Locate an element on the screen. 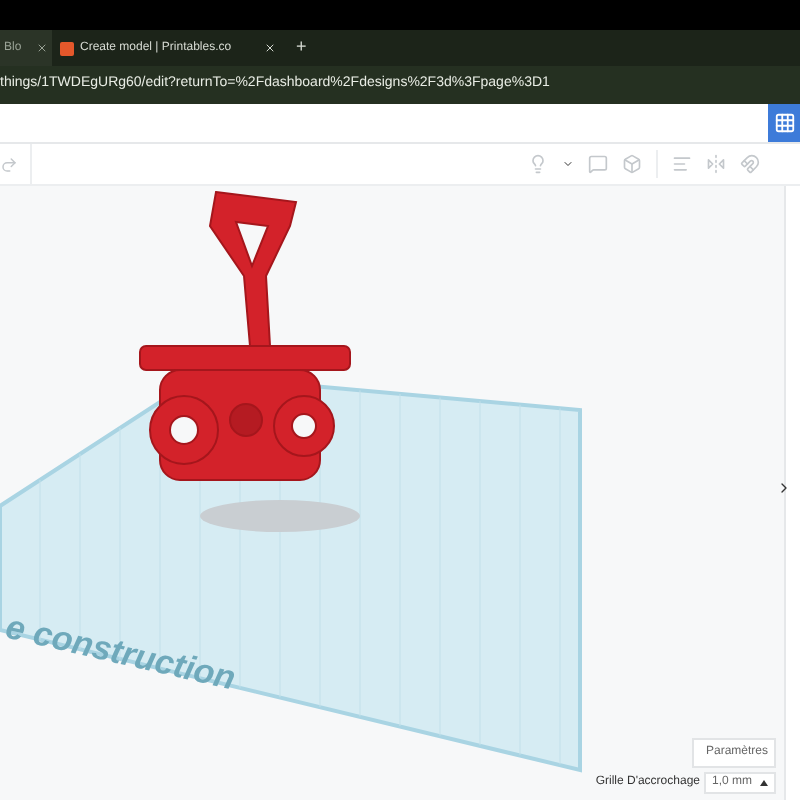  magnet-icon is located at coordinates (750, 164).